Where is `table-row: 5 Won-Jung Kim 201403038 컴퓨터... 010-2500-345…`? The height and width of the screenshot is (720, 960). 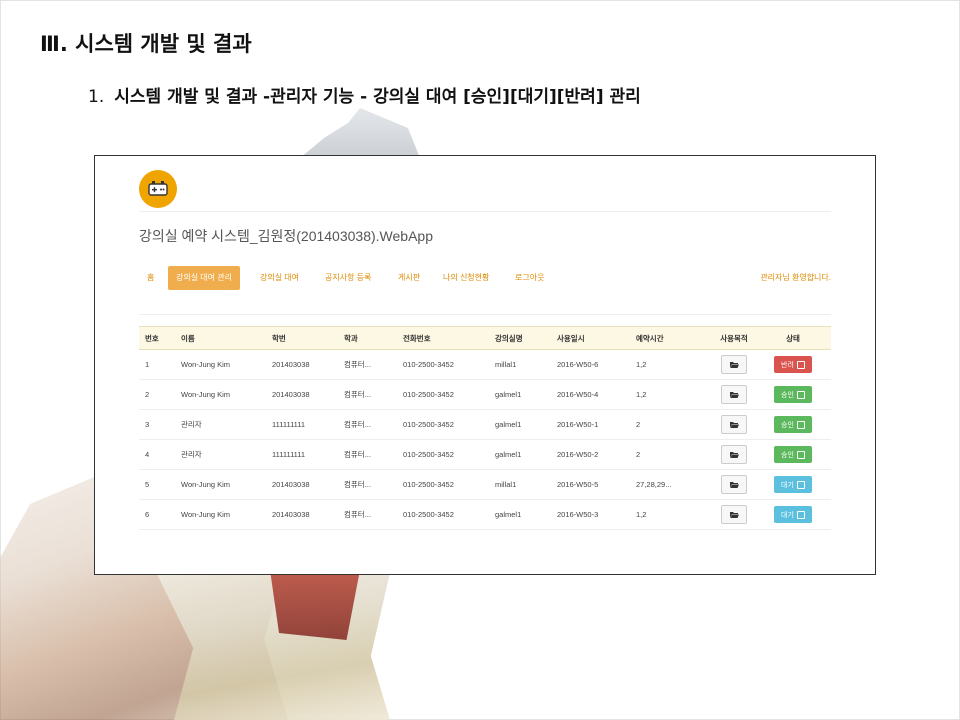 table-row: 5 Won-Jung Kim 201403038 컴퓨터... 010-2500-345… is located at coordinates (485, 485).